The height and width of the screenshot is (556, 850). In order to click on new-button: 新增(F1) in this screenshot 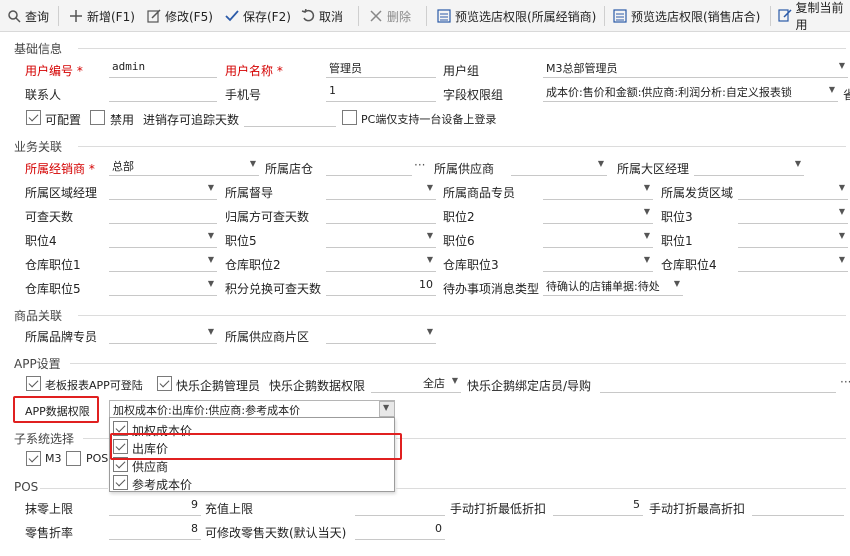, I will do `click(101, 16)`.